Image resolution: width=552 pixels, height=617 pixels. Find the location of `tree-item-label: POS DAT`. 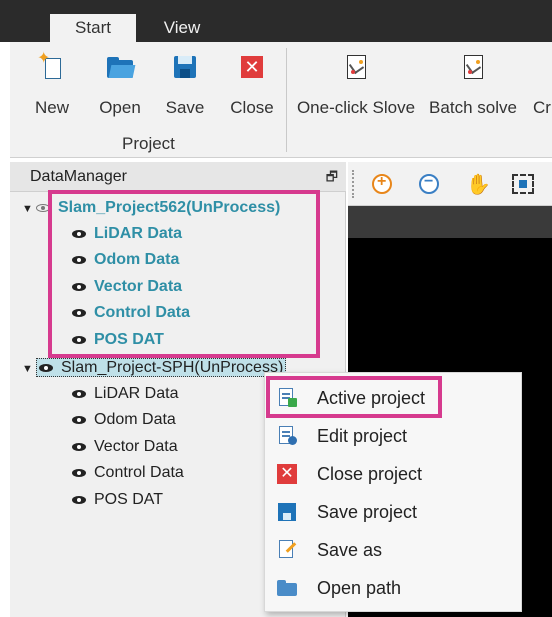

tree-item-label: POS DAT is located at coordinates (129, 499).